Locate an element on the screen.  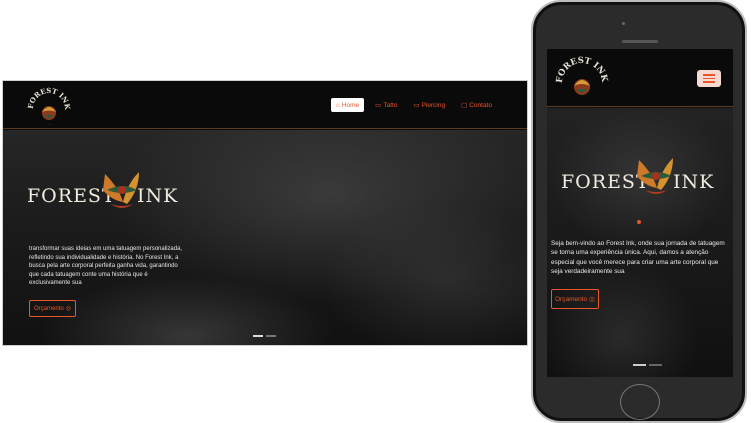
nav-piercing: ▭ Piercing is located at coordinates (429, 105).